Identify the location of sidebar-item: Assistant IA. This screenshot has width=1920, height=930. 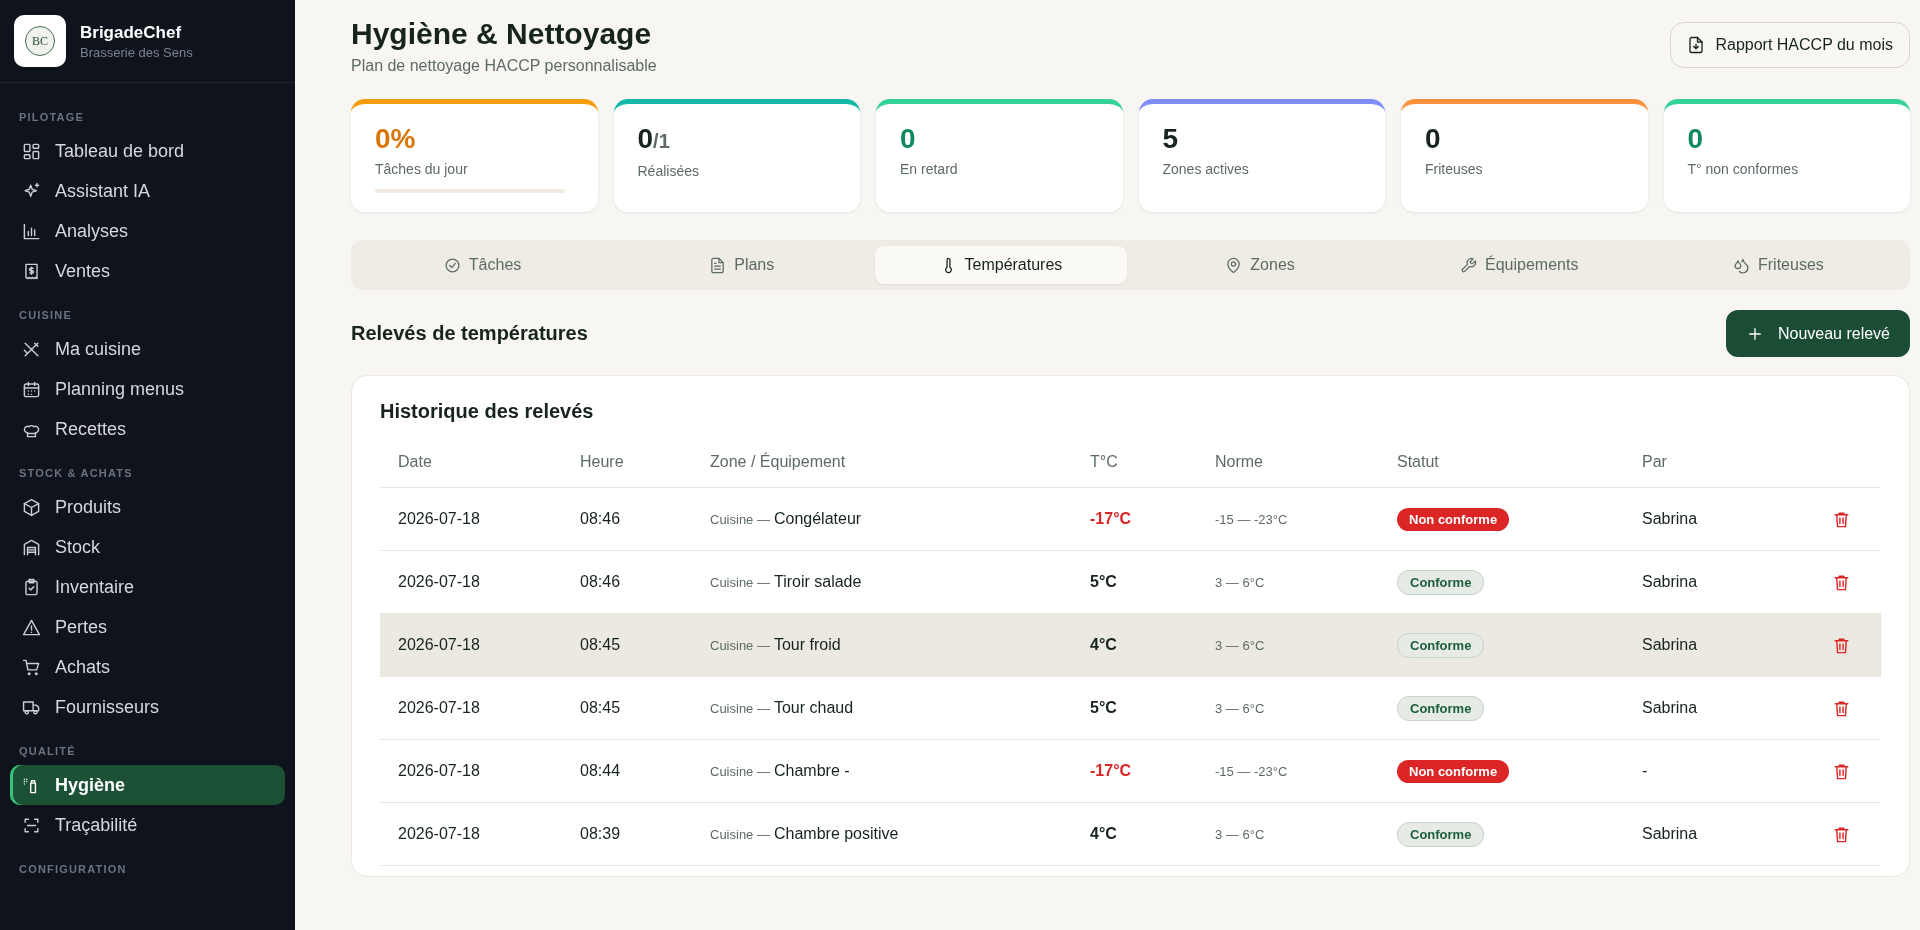
(147, 191).